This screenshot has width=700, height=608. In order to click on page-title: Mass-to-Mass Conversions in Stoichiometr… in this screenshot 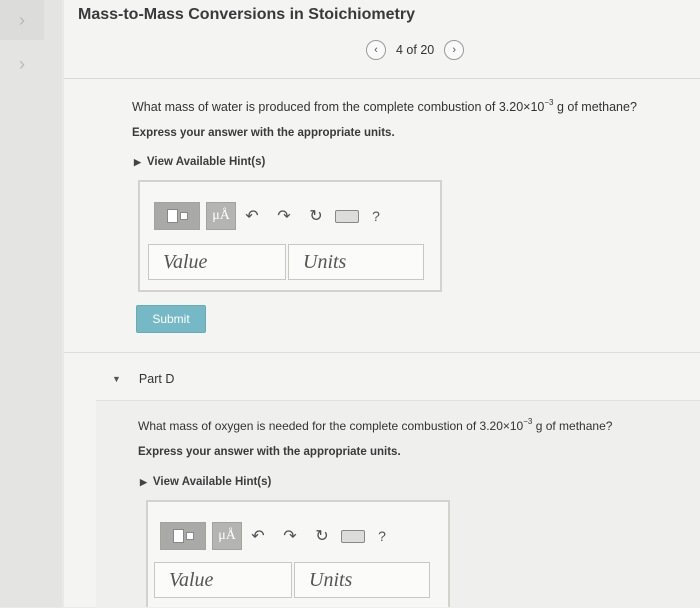, I will do `click(246, 14)`.